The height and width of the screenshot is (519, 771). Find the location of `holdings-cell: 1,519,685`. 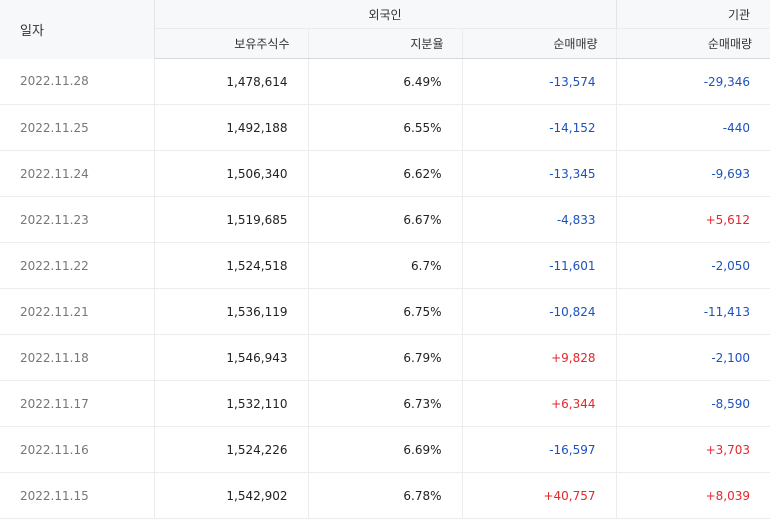

holdings-cell: 1,519,685 is located at coordinates (231, 219).